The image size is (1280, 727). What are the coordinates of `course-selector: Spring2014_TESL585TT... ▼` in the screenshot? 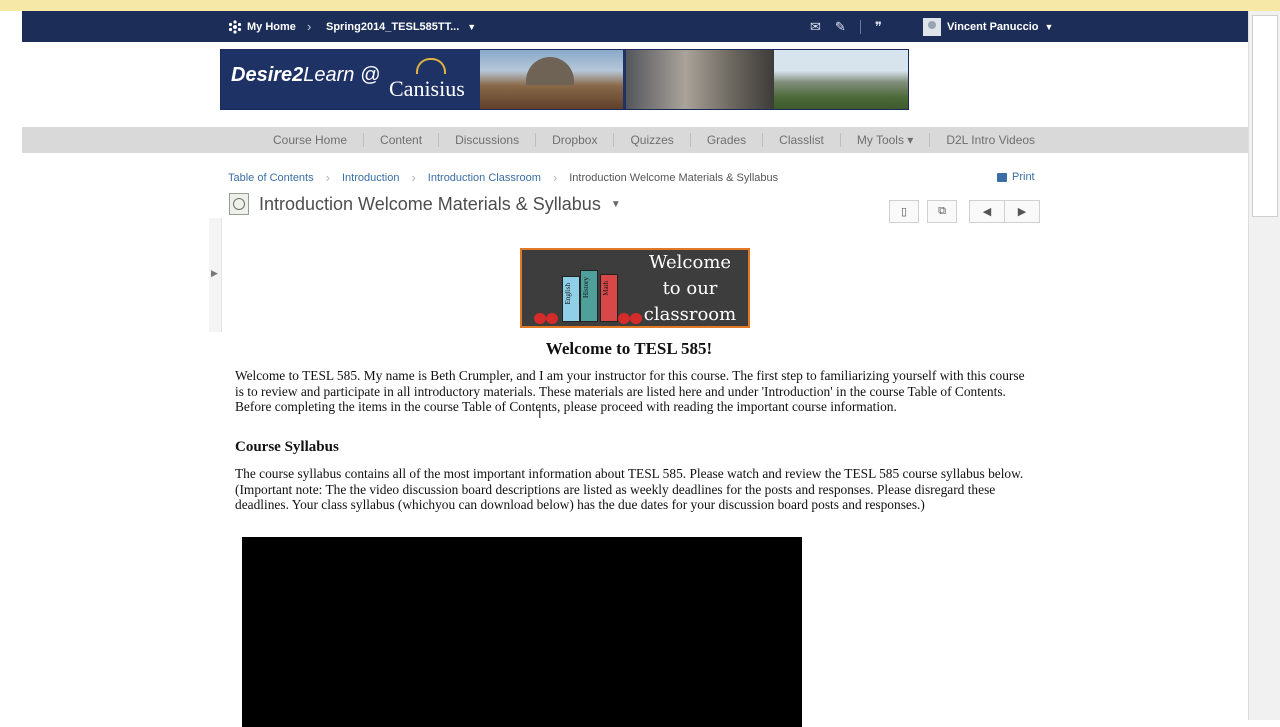 It's located at (401, 26).